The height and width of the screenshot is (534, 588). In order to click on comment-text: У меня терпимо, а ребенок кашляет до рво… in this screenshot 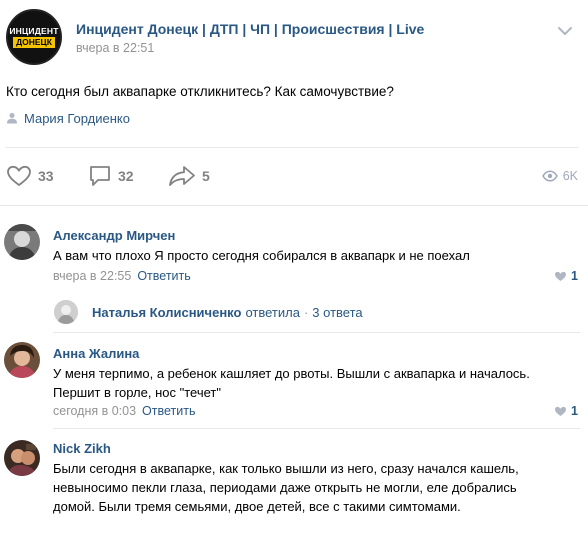, I will do `click(291, 383)`.